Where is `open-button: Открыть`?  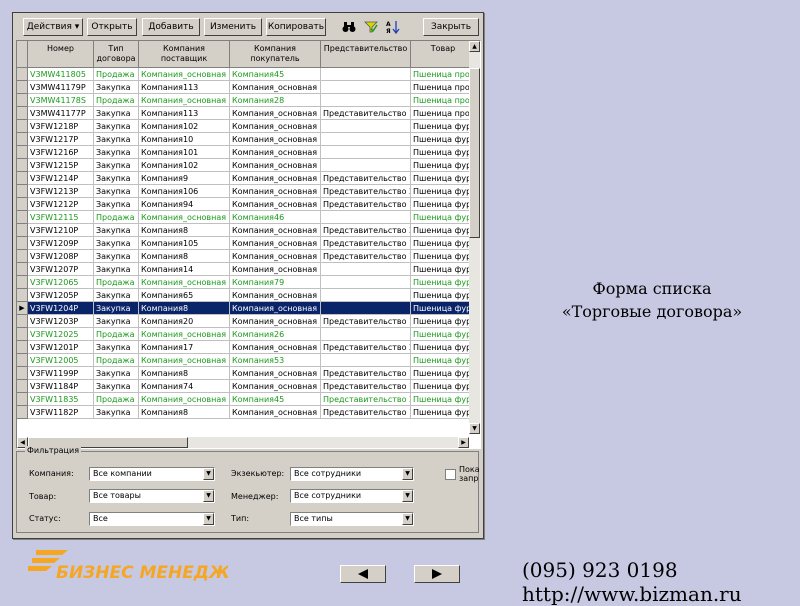 open-button: Открыть is located at coordinates (112, 27).